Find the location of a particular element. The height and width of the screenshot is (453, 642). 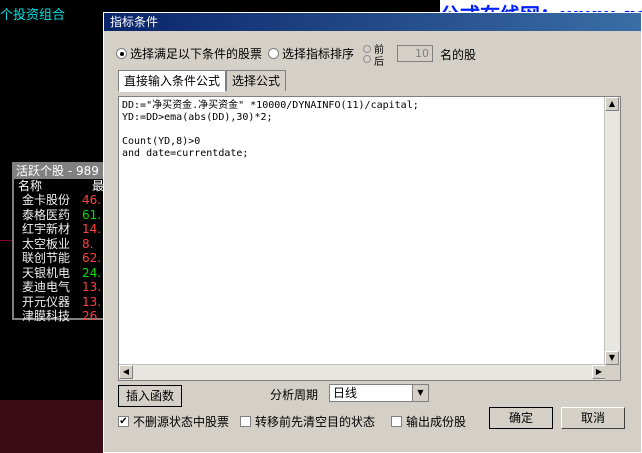

horizontal-scrollbar: ◀ ▶ is located at coordinates (362, 372).